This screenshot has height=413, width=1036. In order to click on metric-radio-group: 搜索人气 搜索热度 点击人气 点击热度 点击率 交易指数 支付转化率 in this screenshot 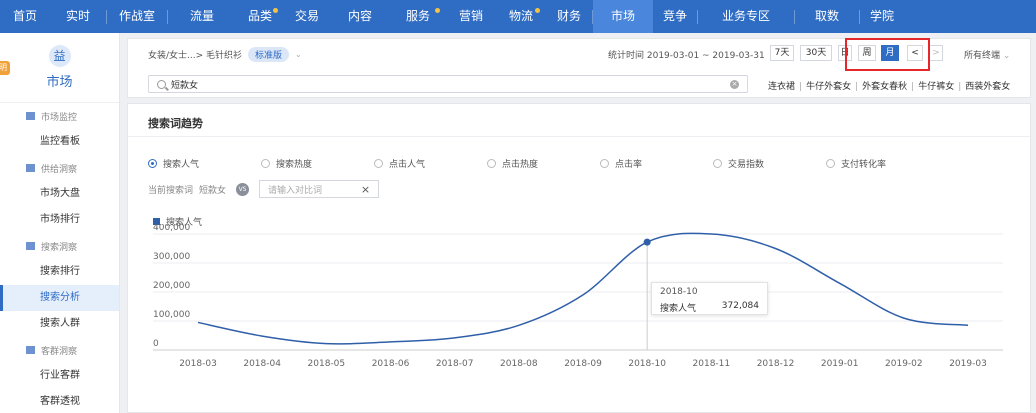, I will do `click(578, 163)`.